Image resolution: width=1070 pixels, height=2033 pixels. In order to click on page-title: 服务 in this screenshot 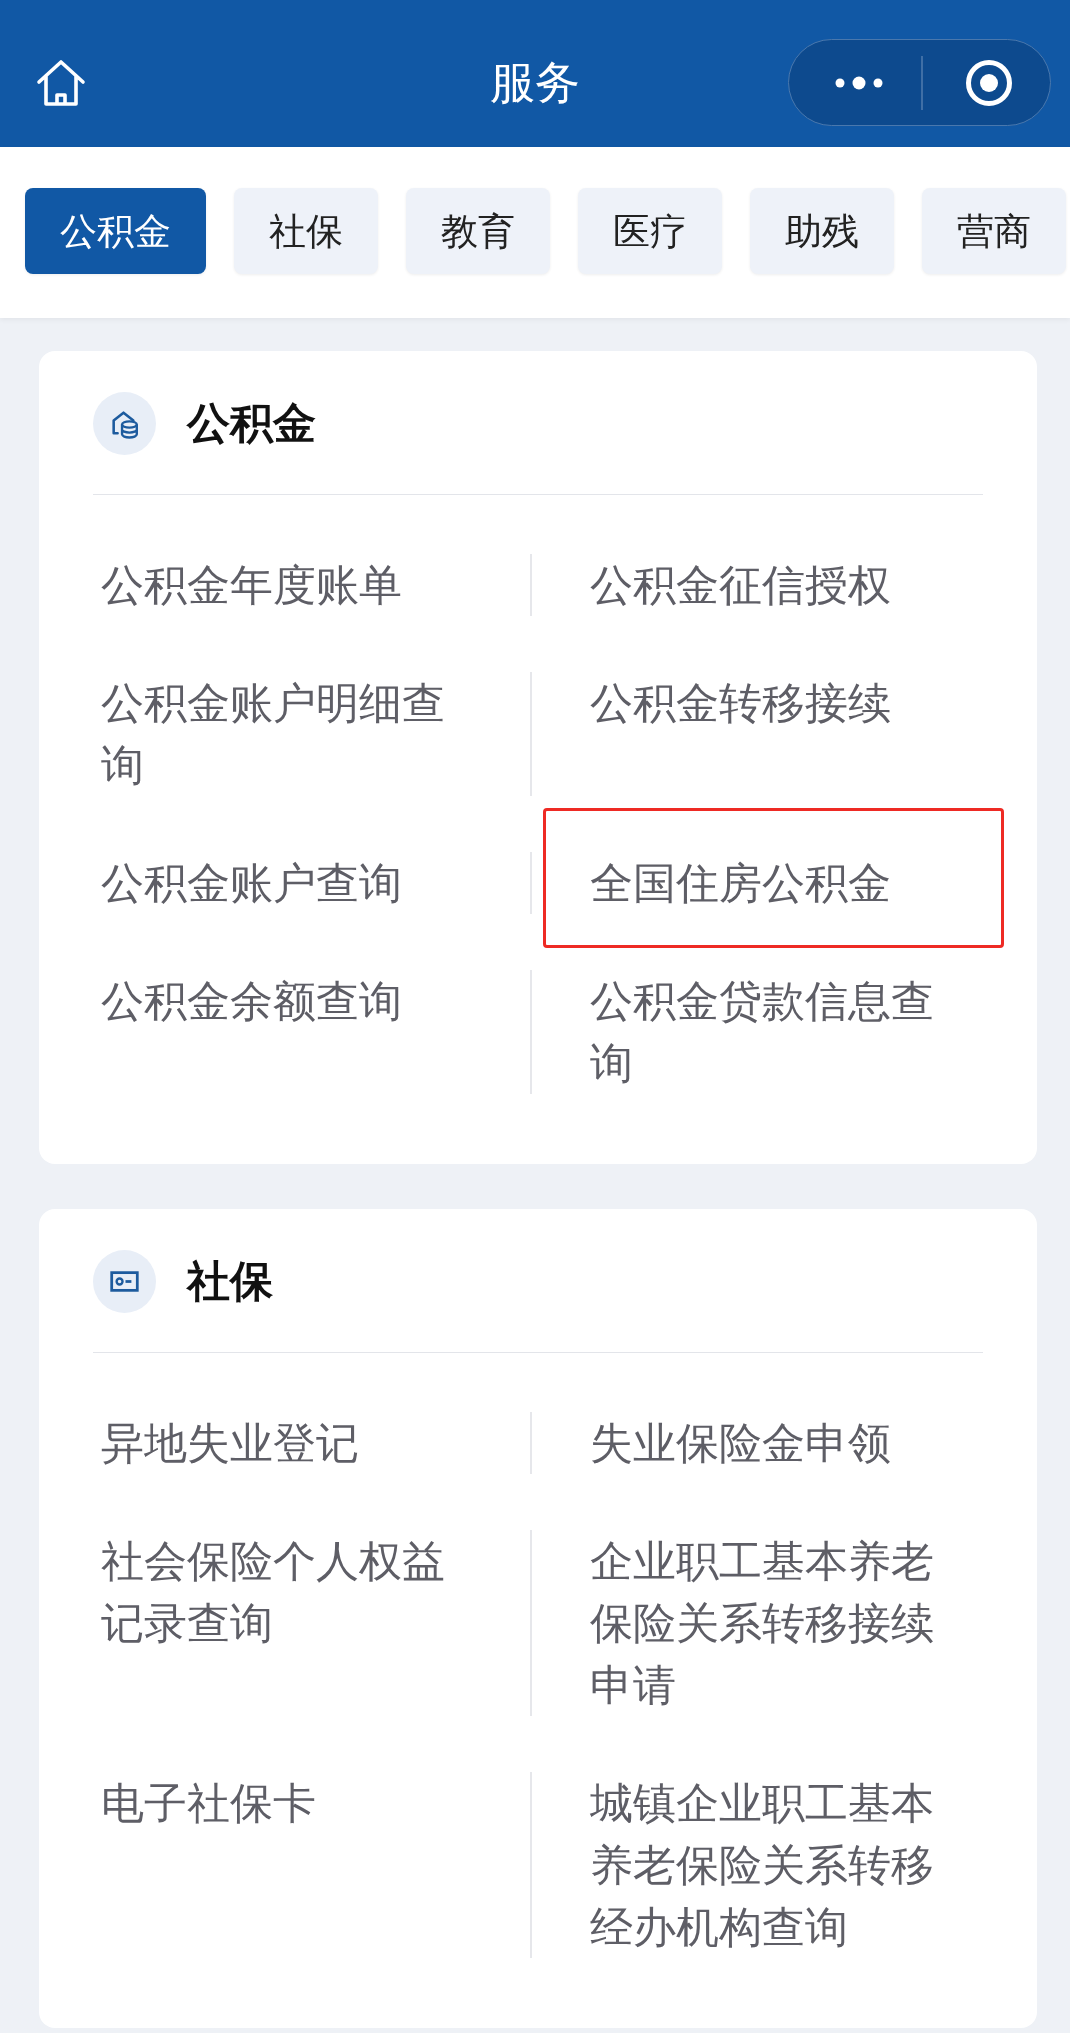, I will do `click(535, 82)`.